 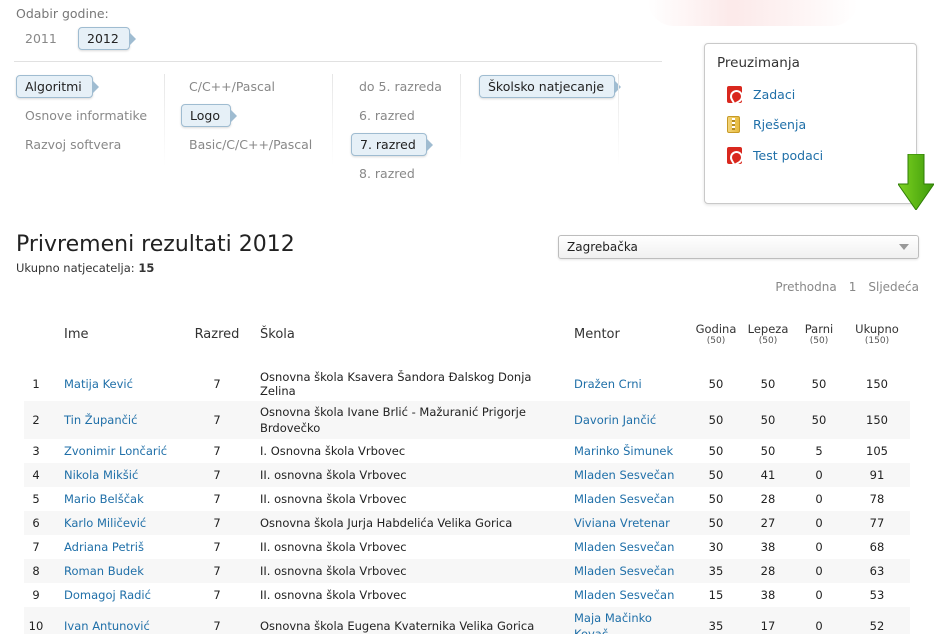 I want to click on filter-algoritmi: Algoritmi, so click(x=57, y=86).